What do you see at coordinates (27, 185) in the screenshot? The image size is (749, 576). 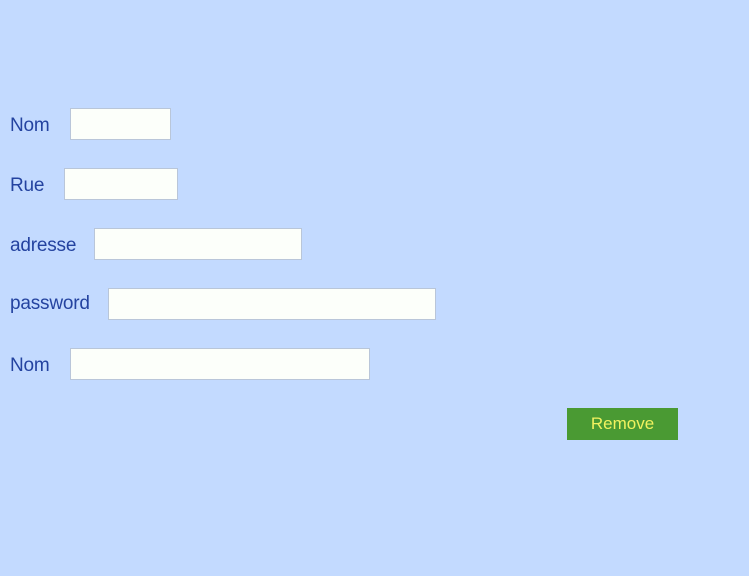 I see `rue-label: Rue` at bounding box center [27, 185].